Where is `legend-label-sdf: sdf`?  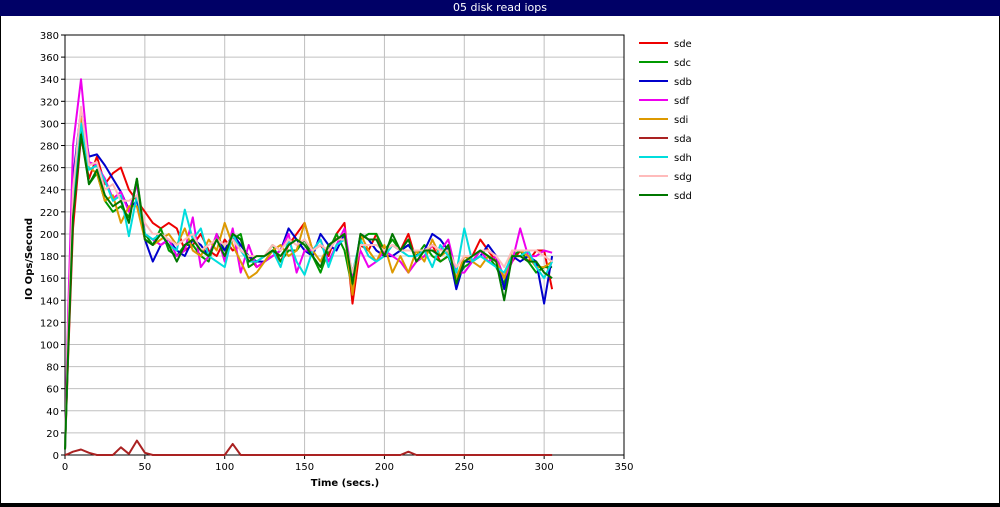 legend-label-sdf: sdf is located at coordinates (682, 101).